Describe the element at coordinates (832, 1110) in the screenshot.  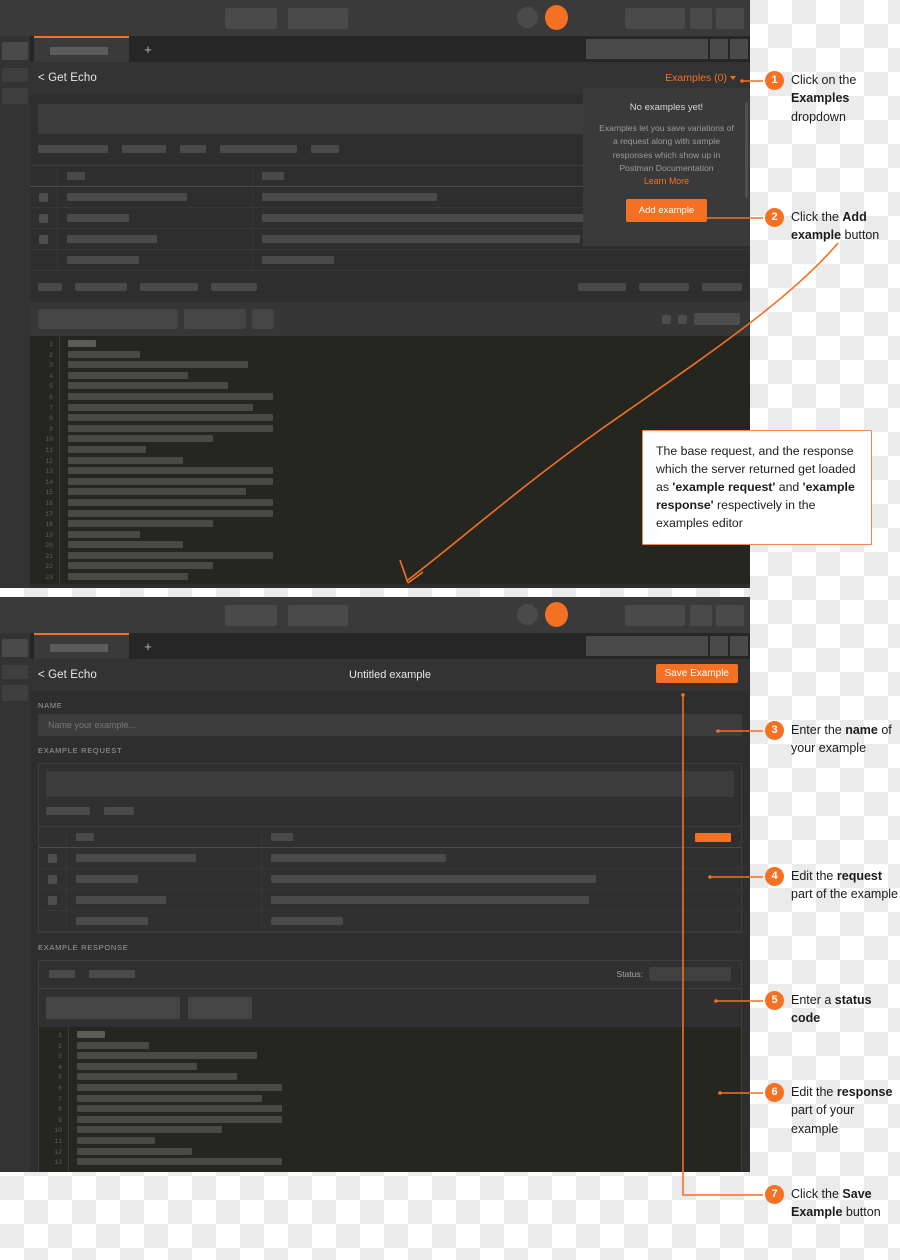
I see `step-6: 6 Edit the response part of your example` at that location.